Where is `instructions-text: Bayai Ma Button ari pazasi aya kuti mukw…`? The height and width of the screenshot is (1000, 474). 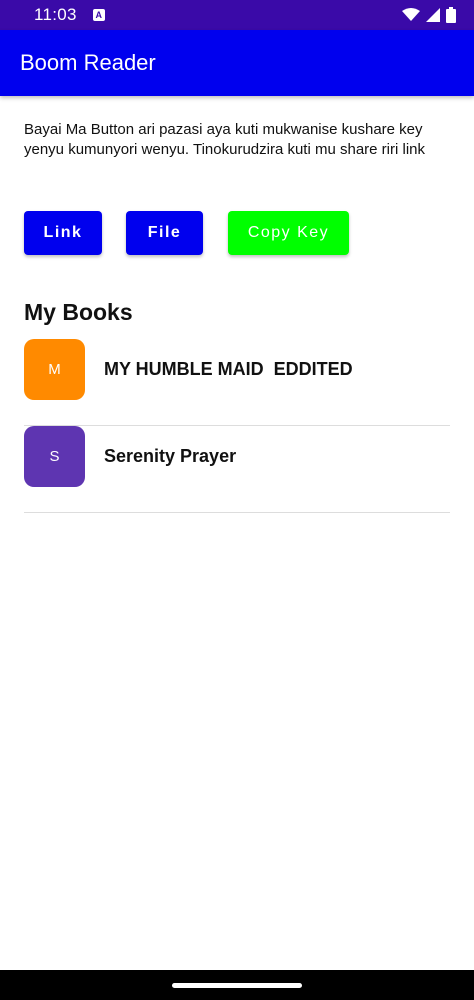 instructions-text: Bayai Ma Button ari pazasi aya kuti mukw… is located at coordinates (224, 139).